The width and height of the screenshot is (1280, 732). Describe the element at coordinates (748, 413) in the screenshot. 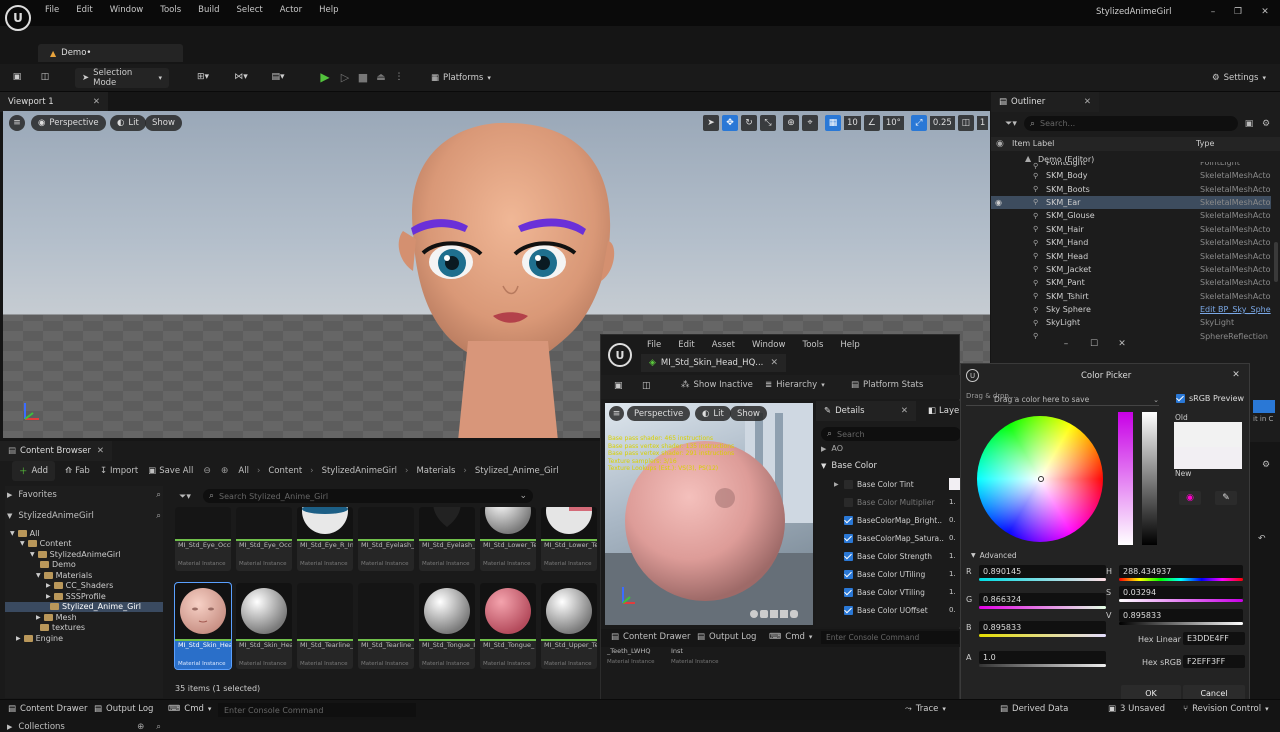

I see `preview-show-button: Show` at that location.